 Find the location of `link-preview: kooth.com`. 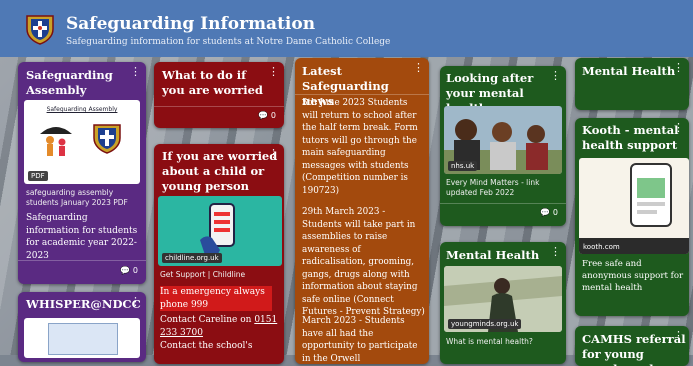

link-preview: kooth.com is located at coordinates (634, 206).